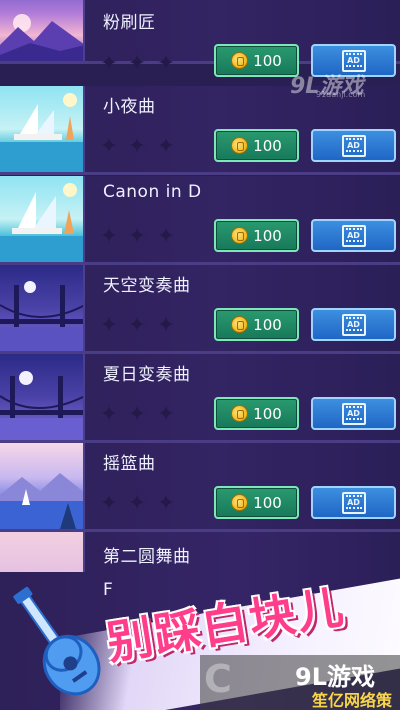 The width and height of the screenshot is (400, 710). What do you see at coordinates (147, 286) in the screenshot?
I see `song-title: 天空变奏曲` at bounding box center [147, 286].